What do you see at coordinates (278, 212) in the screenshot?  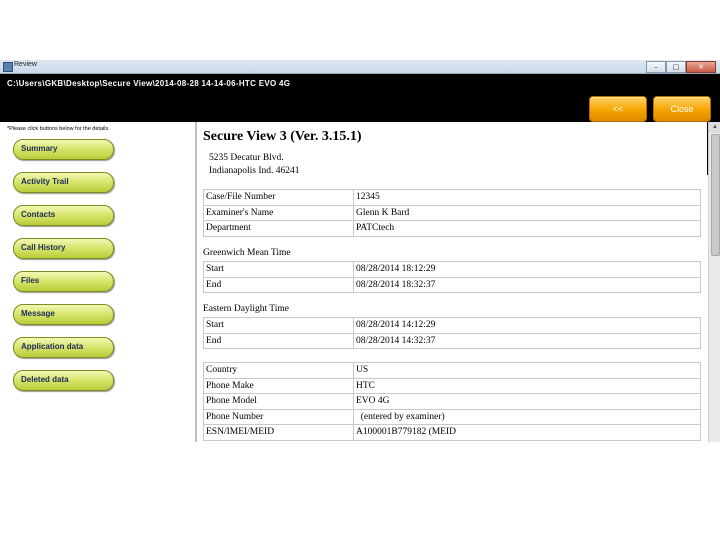 I see `table-key: Examiner's Name` at bounding box center [278, 212].